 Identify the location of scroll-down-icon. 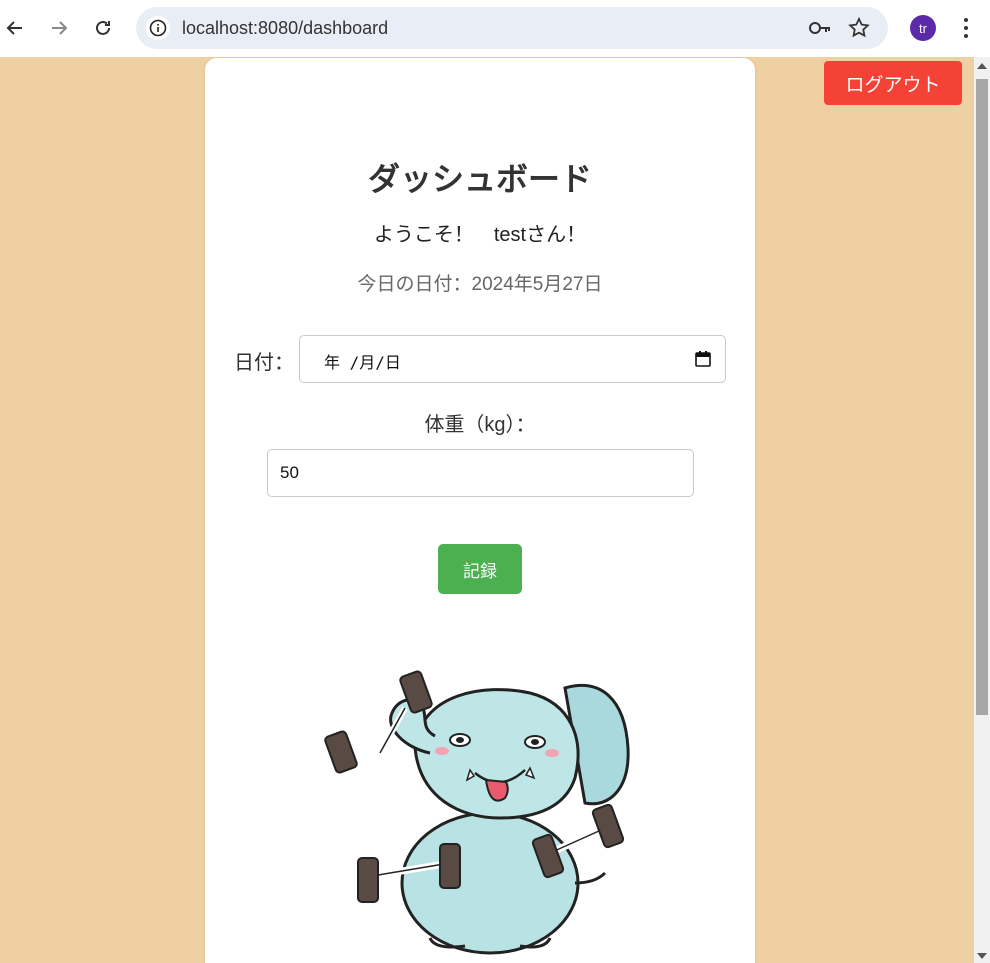
(982, 956).